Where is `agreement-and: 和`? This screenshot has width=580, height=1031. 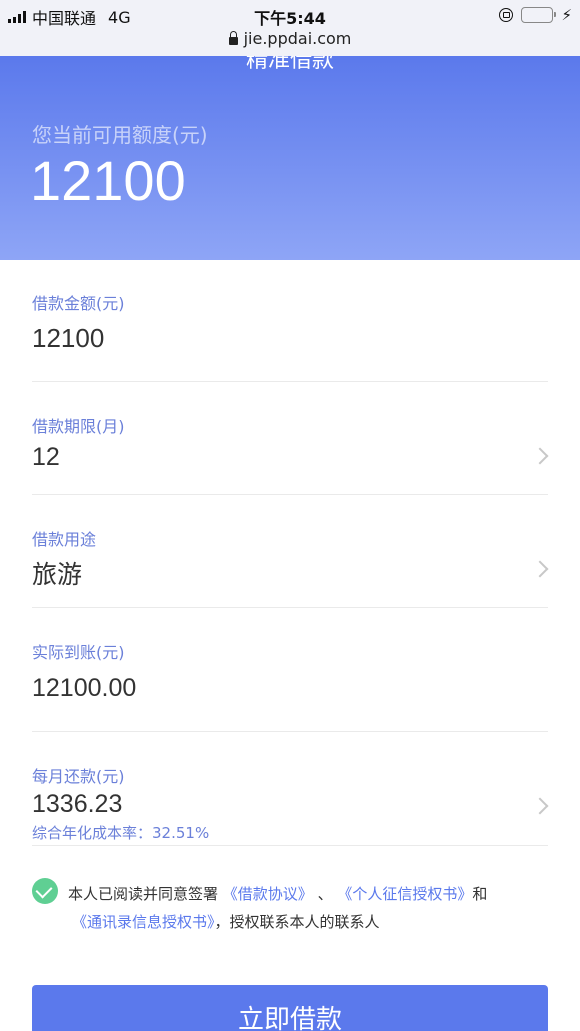 agreement-and: 和 is located at coordinates (480, 894).